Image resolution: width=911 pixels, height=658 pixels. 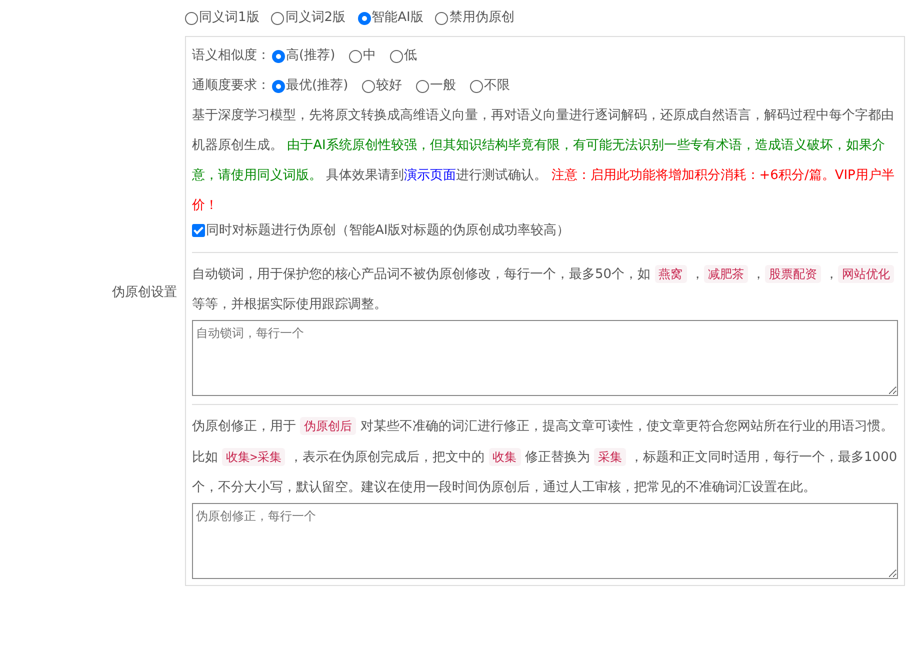 I want to click on radio-option: 不限, so click(x=490, y=86).